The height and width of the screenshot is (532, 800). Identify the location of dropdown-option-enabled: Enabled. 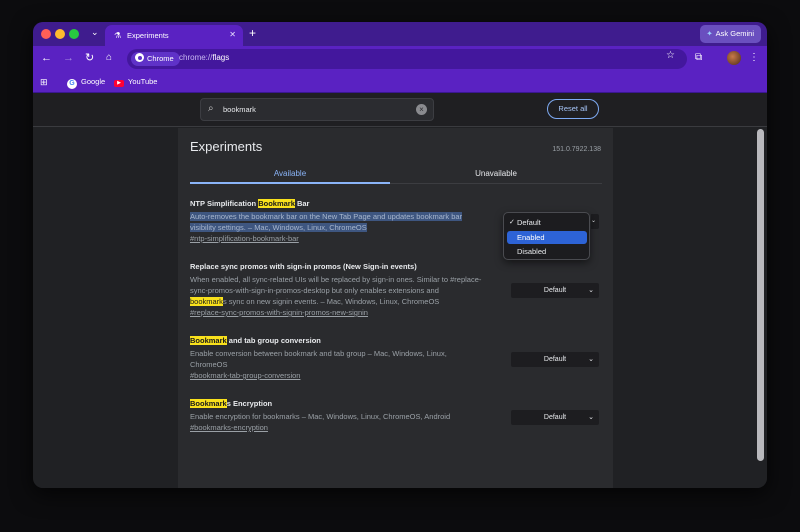
(547, 237).